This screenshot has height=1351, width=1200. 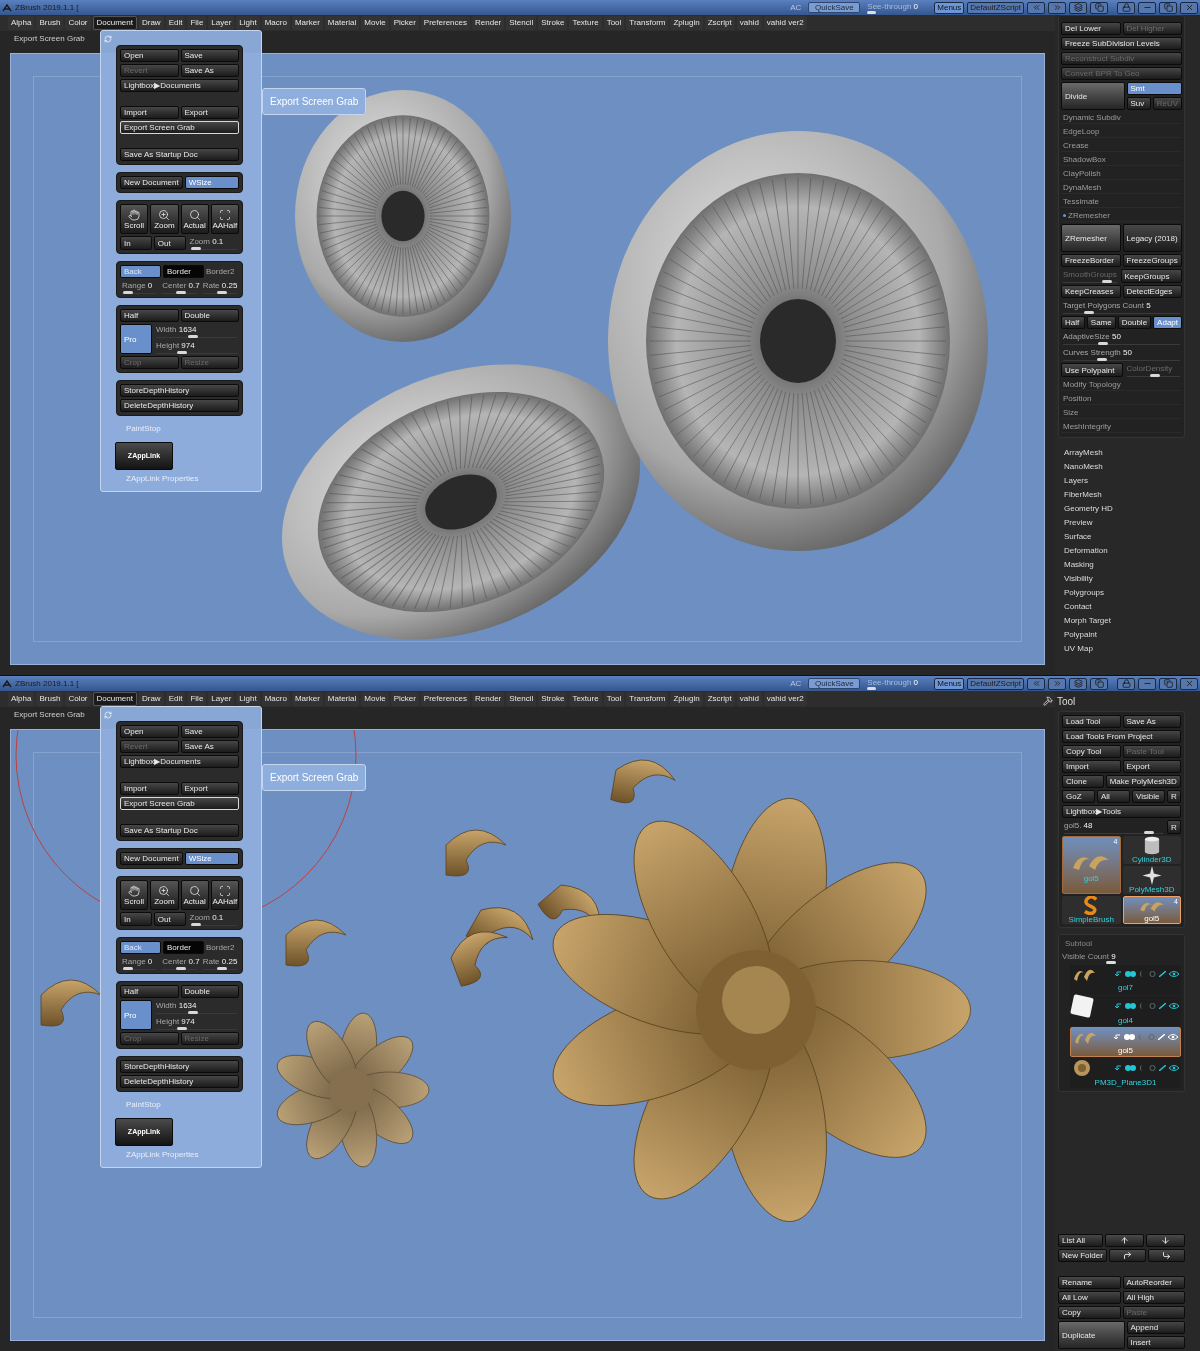 I want to click on menu-button: Append, so click(x=1155, y=1327).